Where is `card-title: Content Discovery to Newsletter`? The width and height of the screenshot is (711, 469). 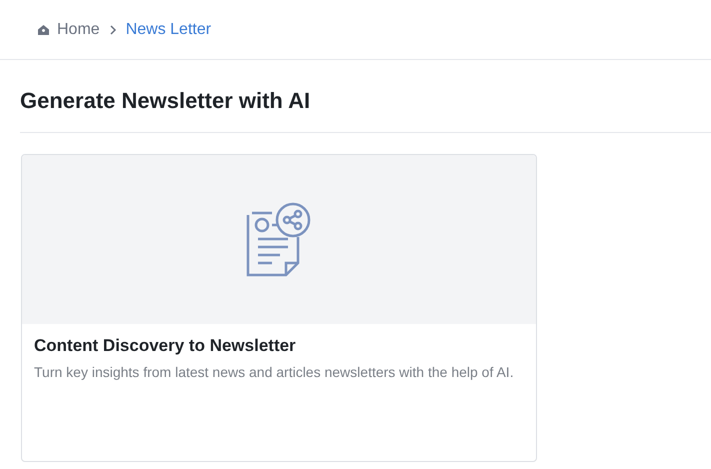
card-title: Content Discovery to Newsletter is located at coordinates (165, 346).